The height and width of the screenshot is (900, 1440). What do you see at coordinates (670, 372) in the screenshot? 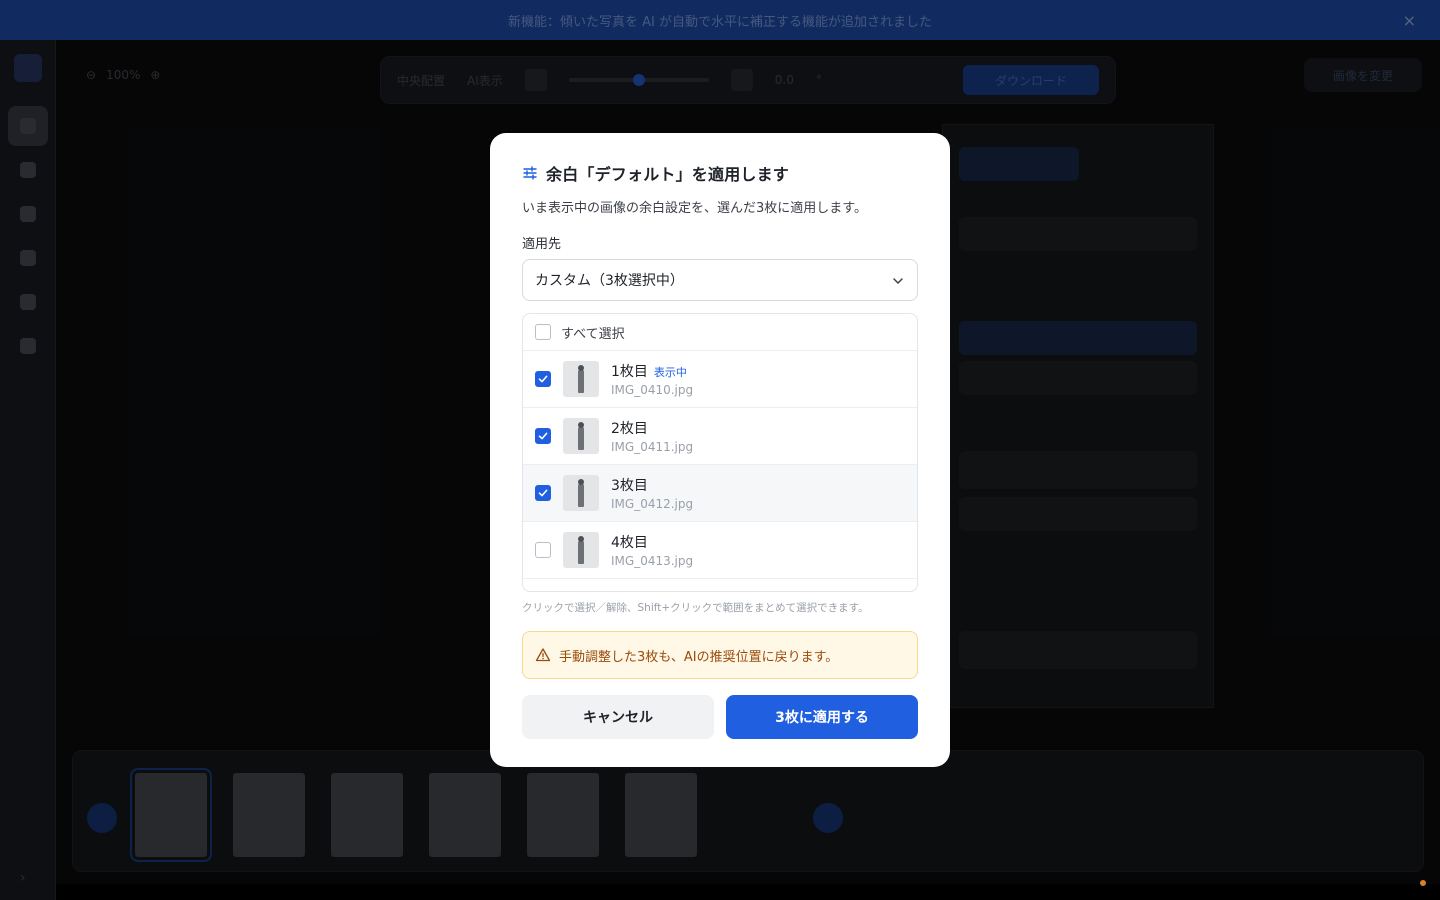
I see `current-badge: 表示中` at bounding box center [670, 372].